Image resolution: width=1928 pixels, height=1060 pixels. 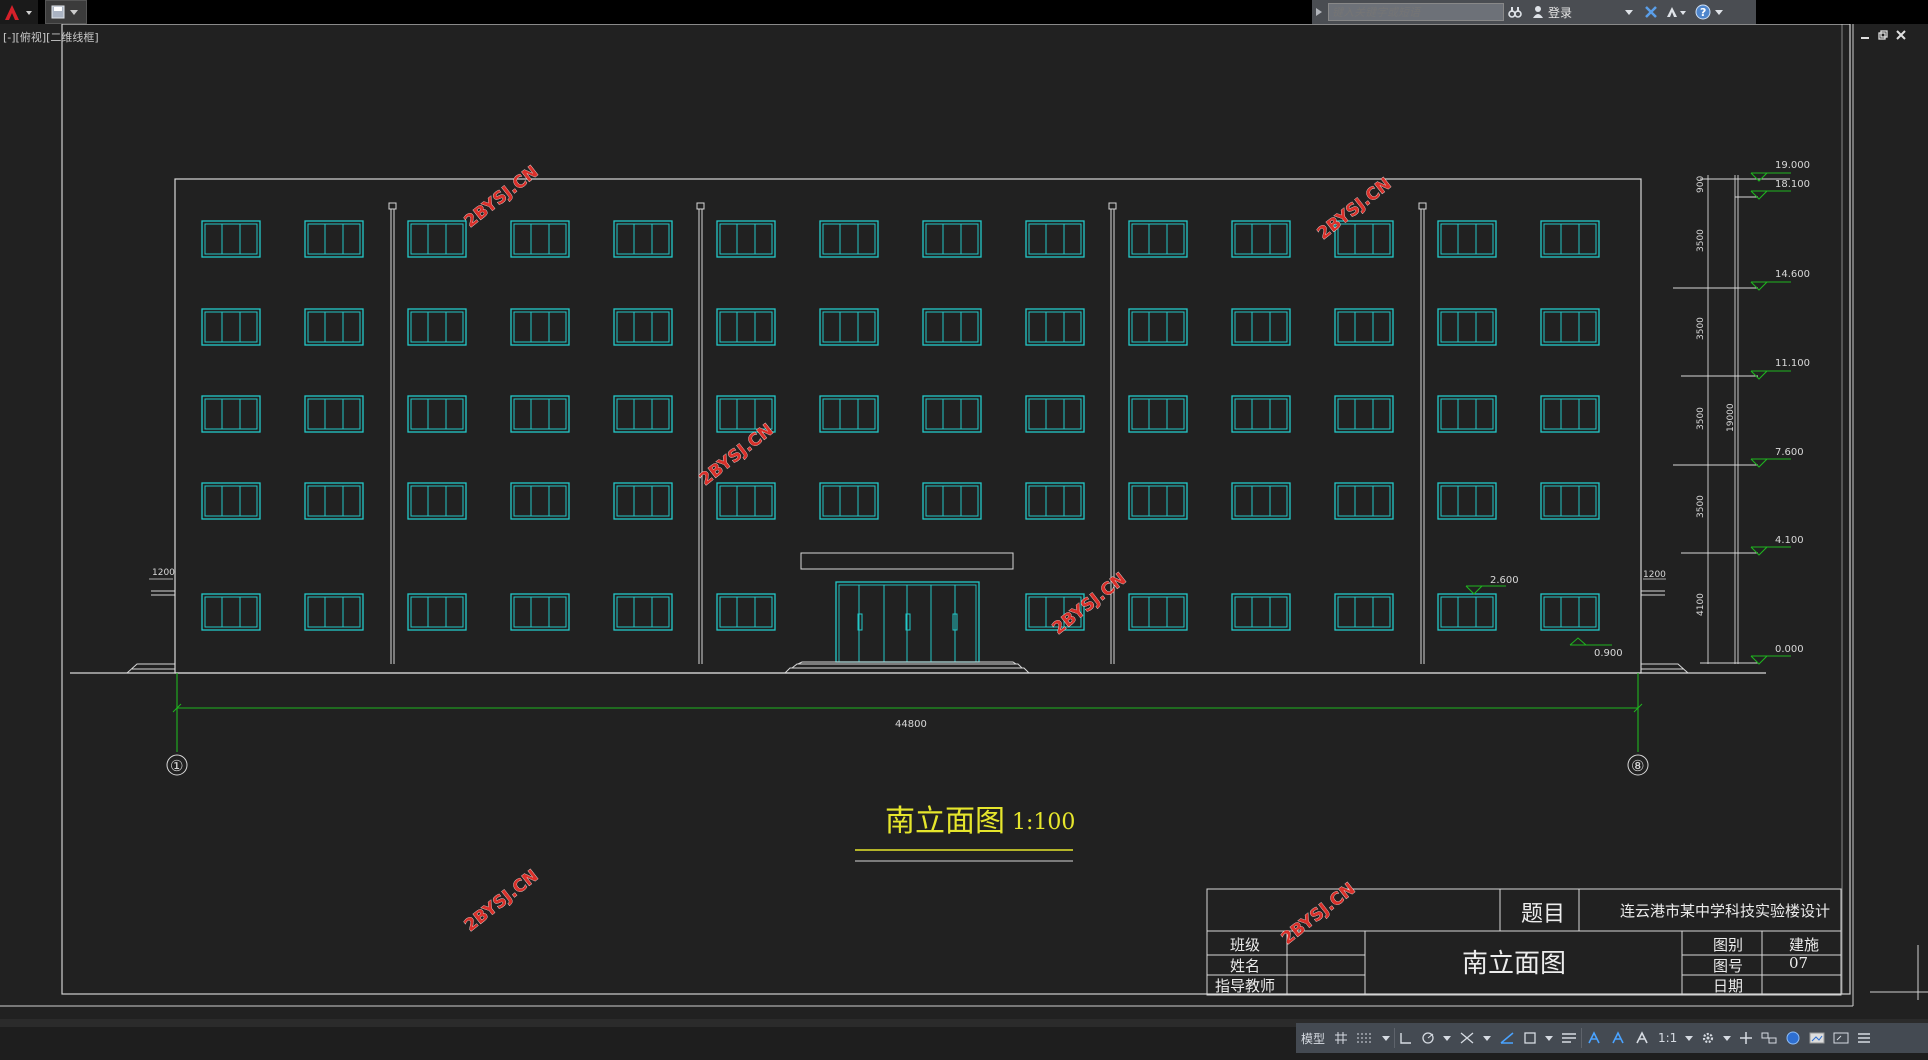 What do you see at coordinates (1701, 184) in the screenshot?
I see `dim-900: 900` at bounding box center [1701, 184].